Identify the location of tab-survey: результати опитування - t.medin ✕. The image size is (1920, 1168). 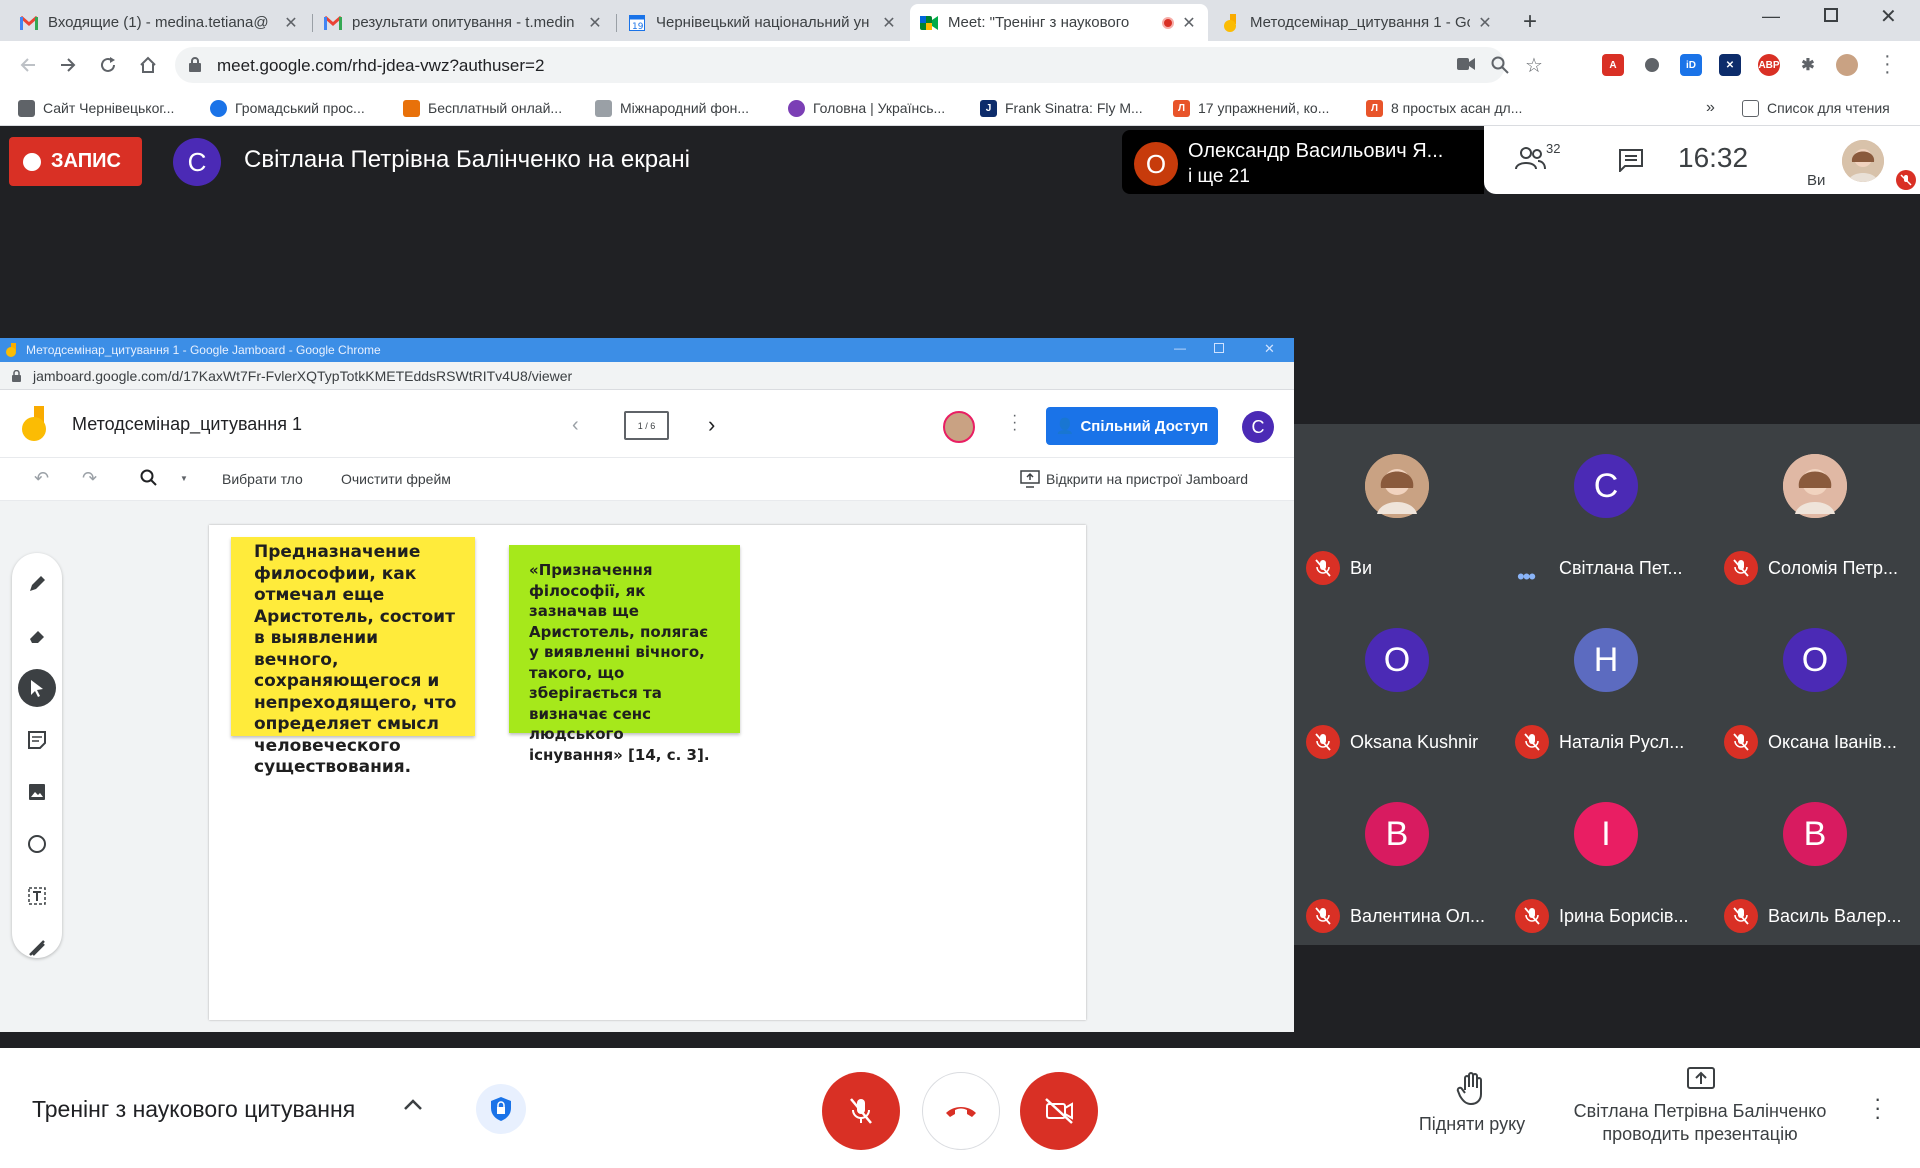
(464, 22).